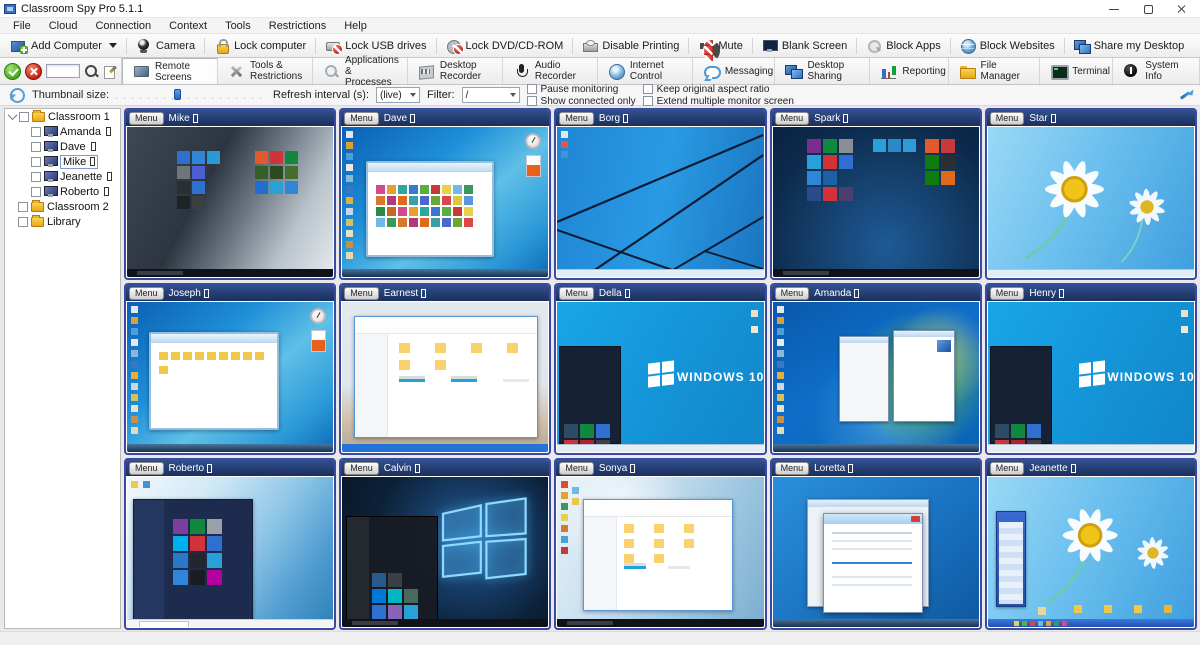 Image resolution: width=1200 pixels, height=645 pixels. What do you see at coordinates (718, 89) in the screenshot?
I see `keep-aspect-ratio-option: Keep original aspect ratio` at bounding box center [718, 89].